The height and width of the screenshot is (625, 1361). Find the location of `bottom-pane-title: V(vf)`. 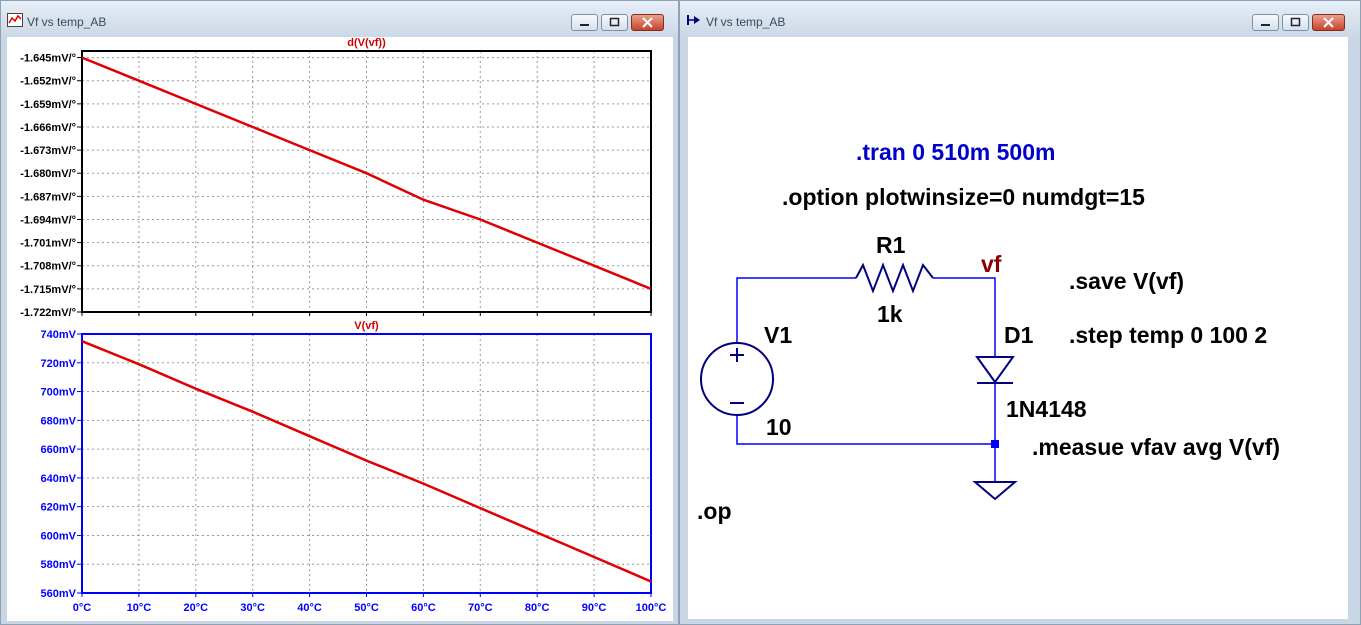

bottom-pane-title: V(vf) is located at coordinates (366, 326).